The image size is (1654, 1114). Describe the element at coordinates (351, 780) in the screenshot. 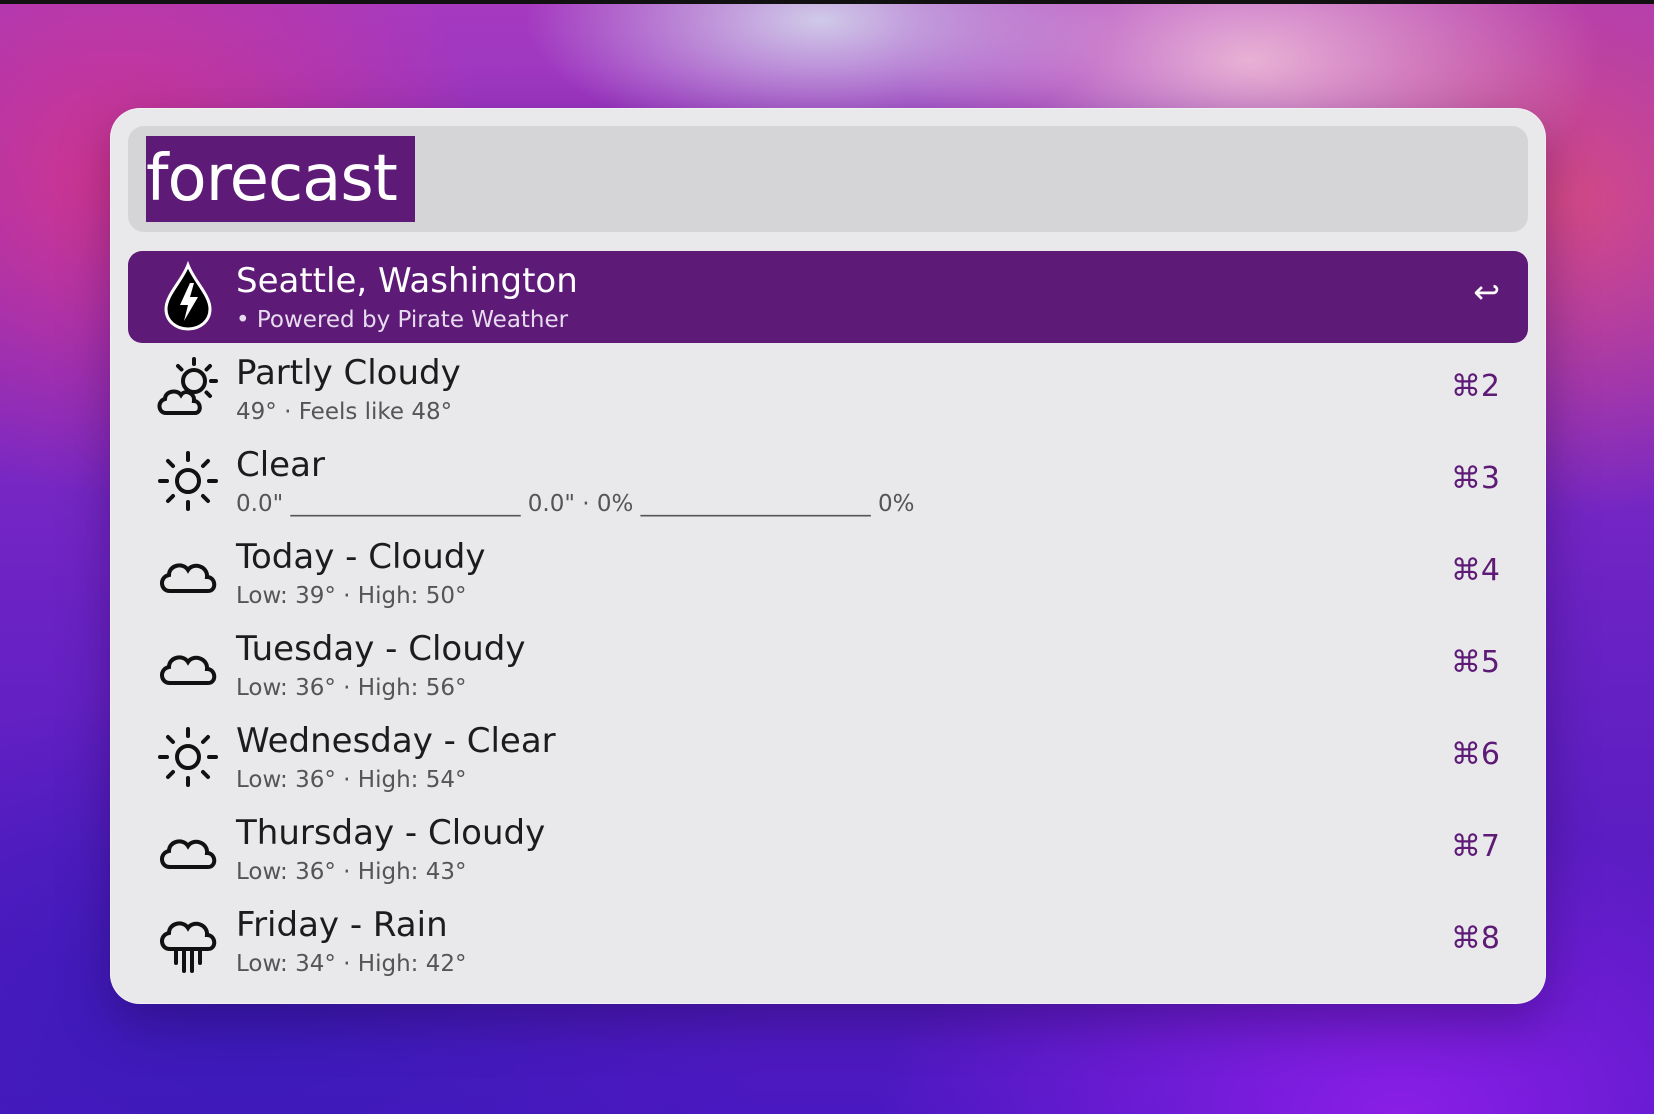

I see `result-subtitle: Low: 36° · High: 54°` at that location.